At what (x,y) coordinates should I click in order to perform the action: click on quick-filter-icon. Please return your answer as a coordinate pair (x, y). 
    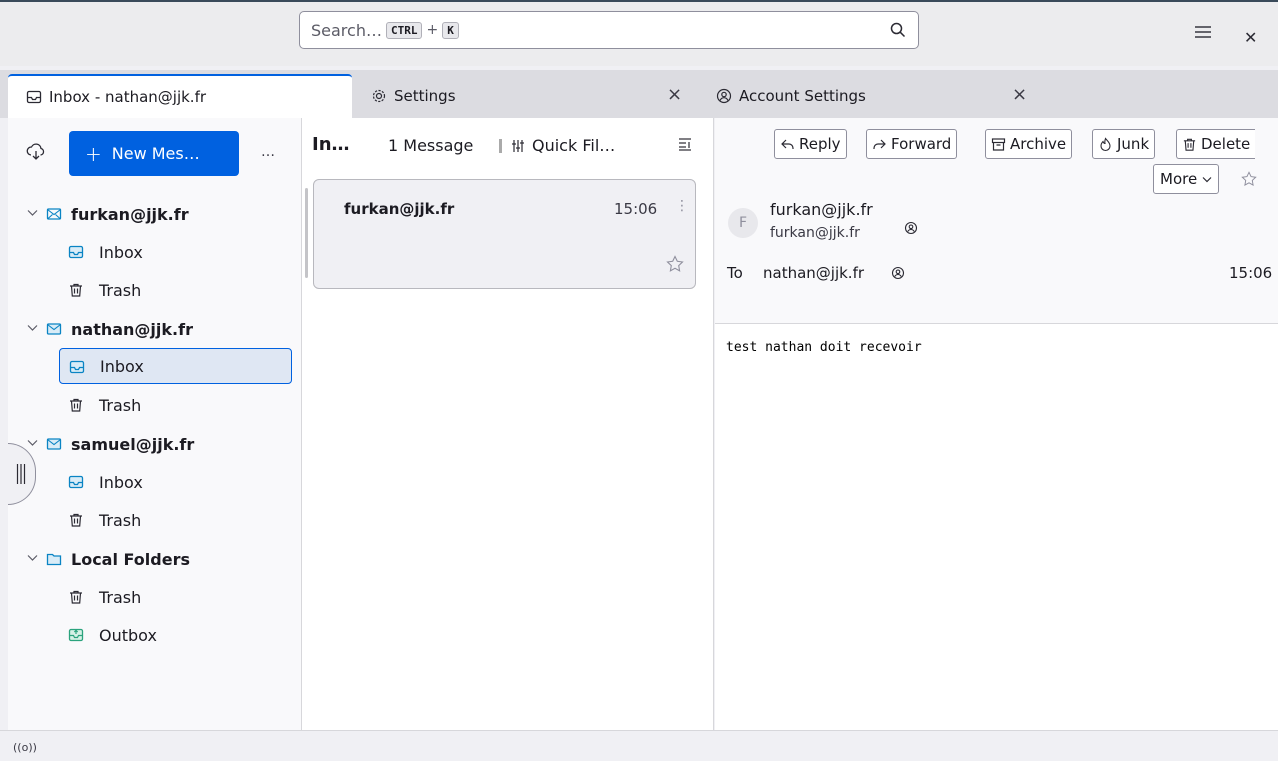
    Looking at the image, I should click on (518, 145).